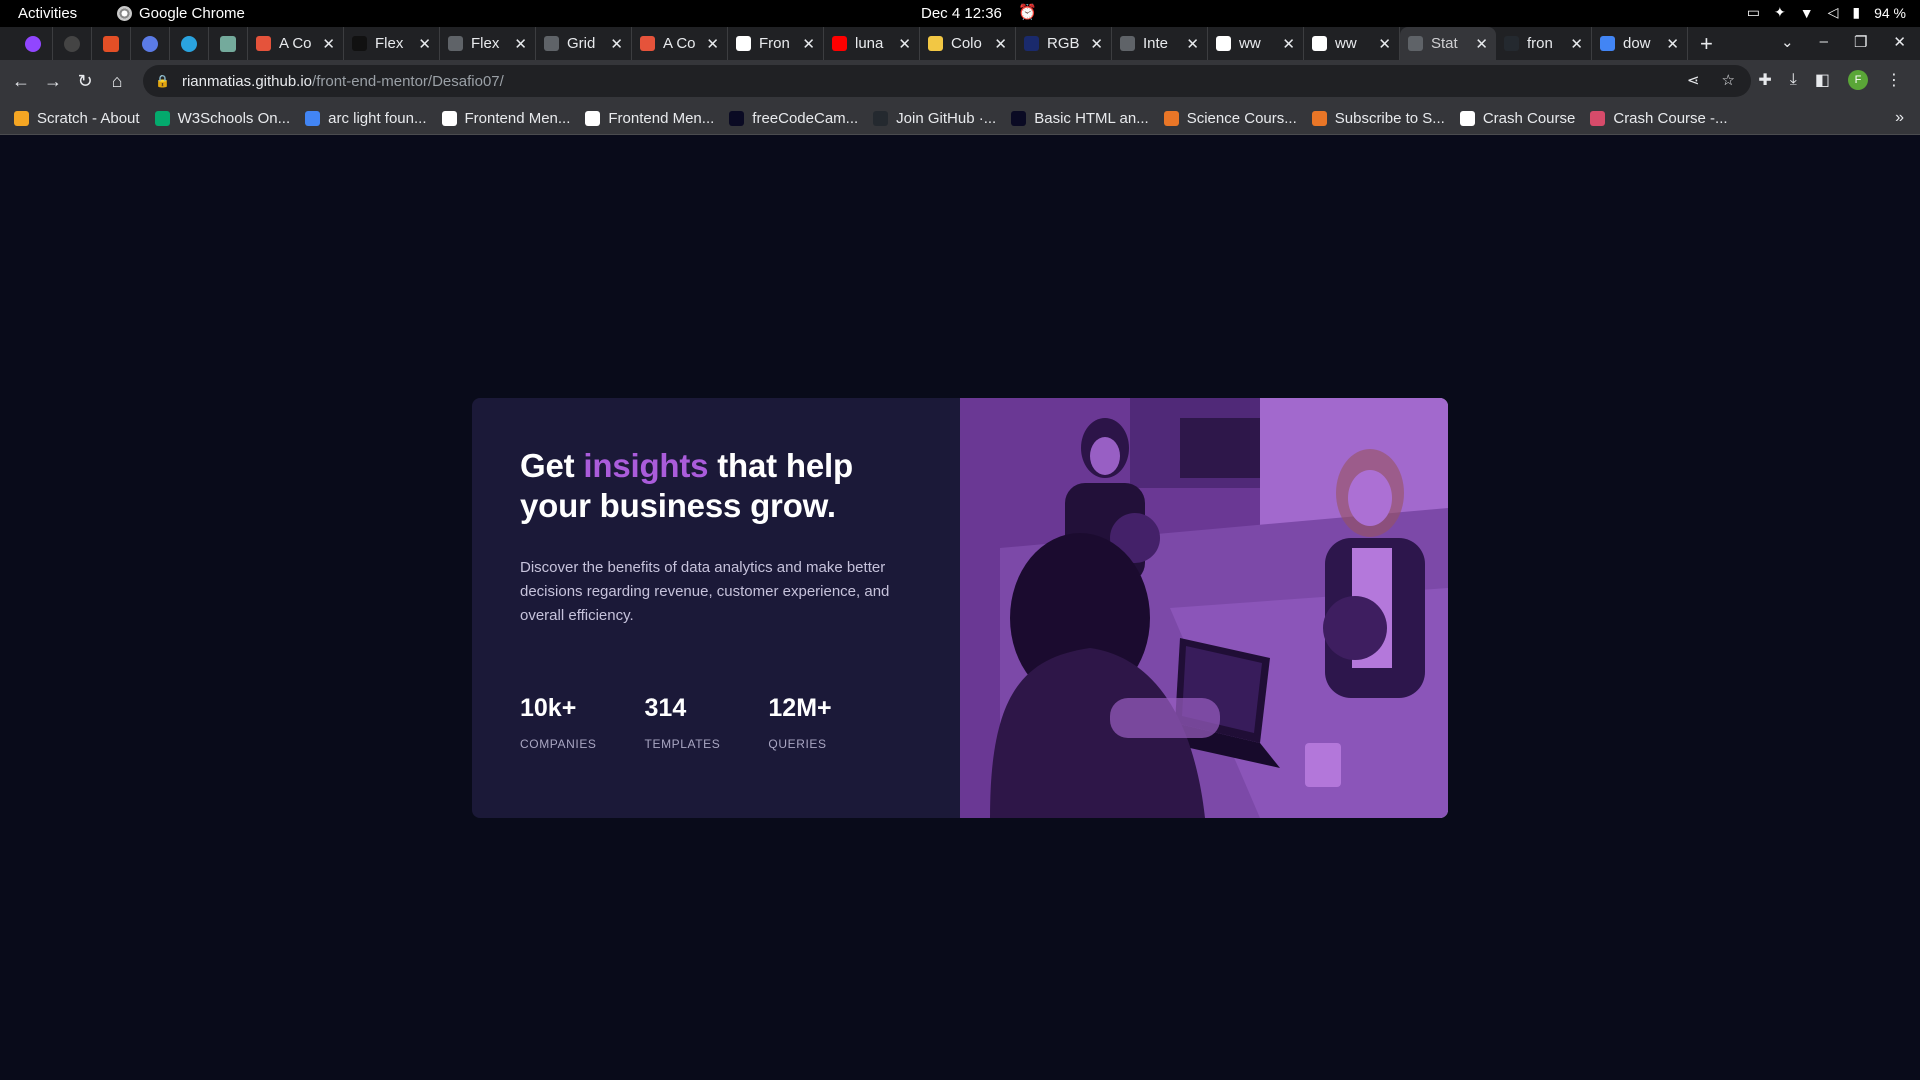 Image resolution: width=1920 pixels, height=1080 pixels. I want to click on alarm-icon: ⏰, so click(1027, 12).